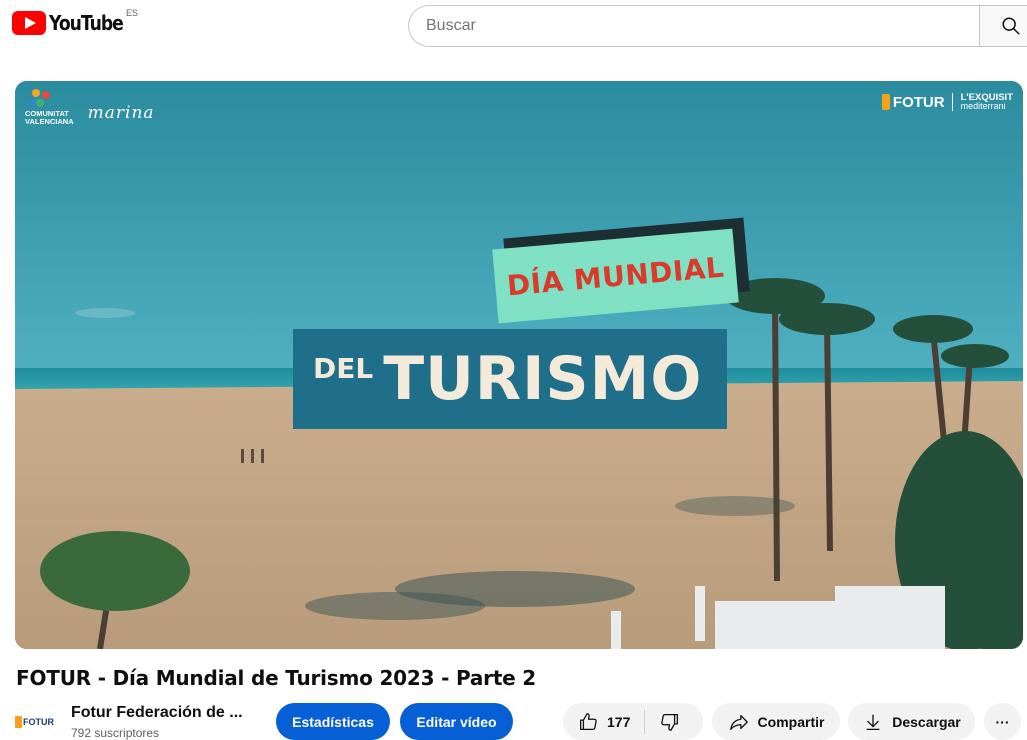 Image resolution: width=1027 pixels, height=740 pixels. What do you see at coordinates (49, 121) in the screenshot?
I see `valenciana-text: VALENCIANA` at bounding box center [49, 121].